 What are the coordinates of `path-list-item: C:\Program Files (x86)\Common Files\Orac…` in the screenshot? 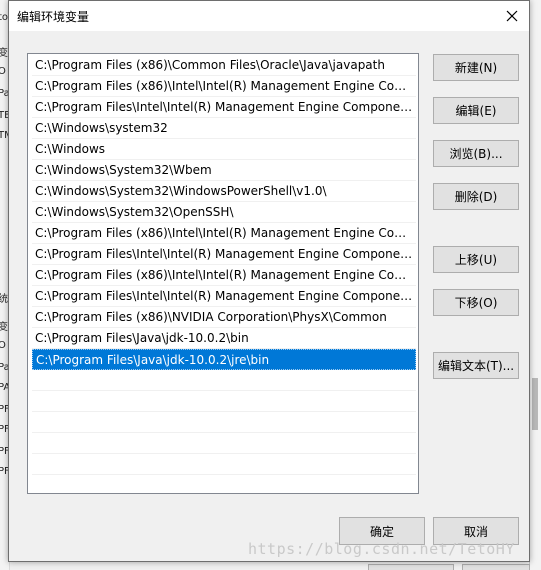 It's located at (224, 65).